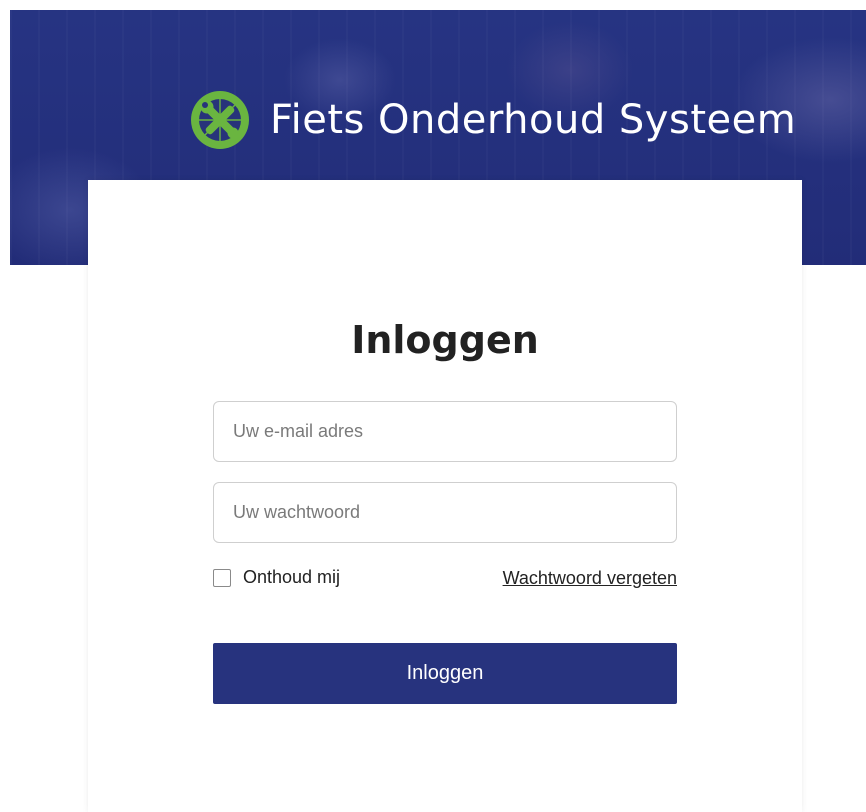 This screenshot has width=866, height=812. What do you see at coordinates (445, 673) in the screenshot?
I see `login-button: Inloggen` at bounding box center [445, 673].